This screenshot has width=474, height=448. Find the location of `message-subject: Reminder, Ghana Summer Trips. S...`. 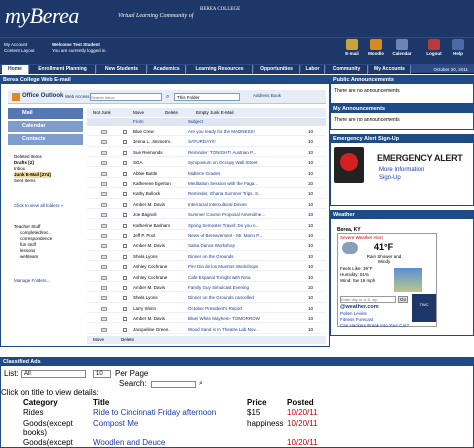

message-subject: Reminder, Ghana Summer Trips. S... is located at coordinates (248, 194).